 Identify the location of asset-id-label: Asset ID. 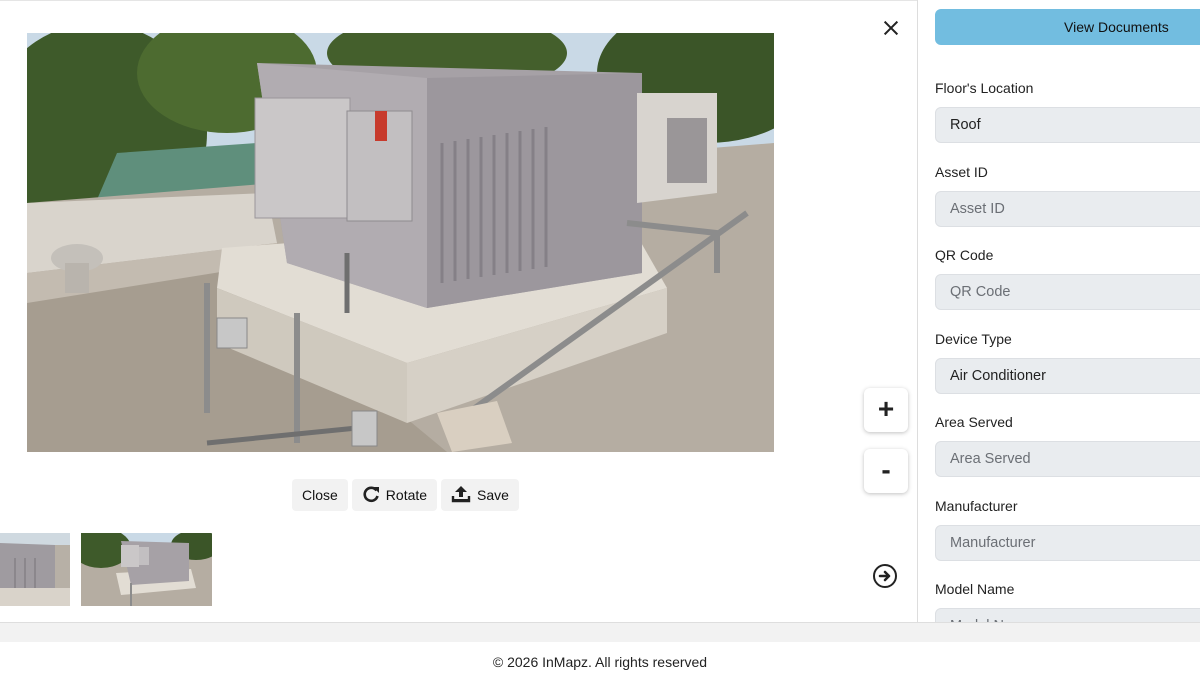
(961, 172).